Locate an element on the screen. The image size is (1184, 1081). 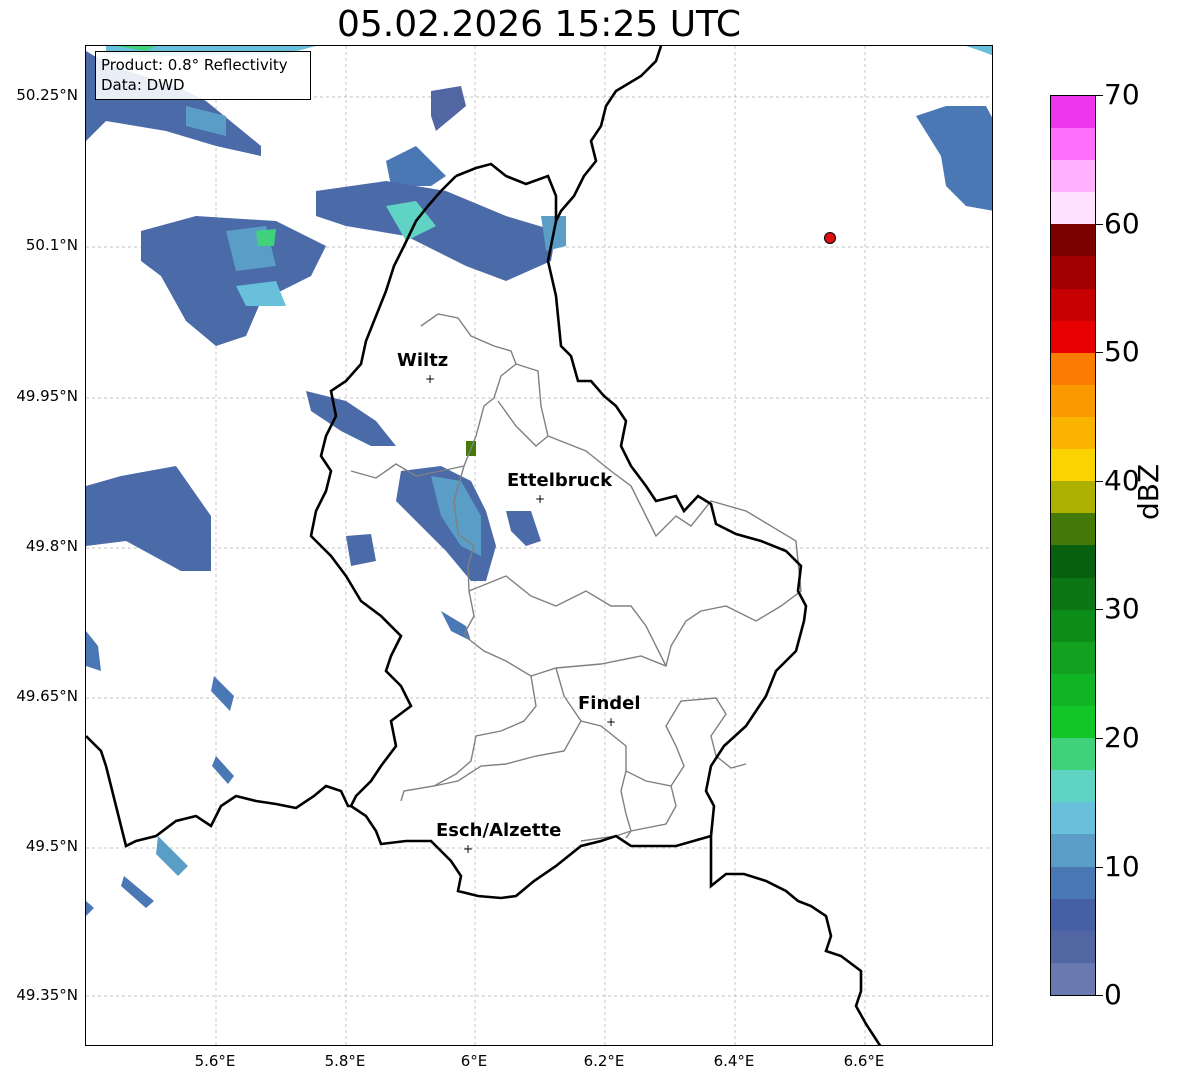
colorbar is located at coordinates (1073, 545).